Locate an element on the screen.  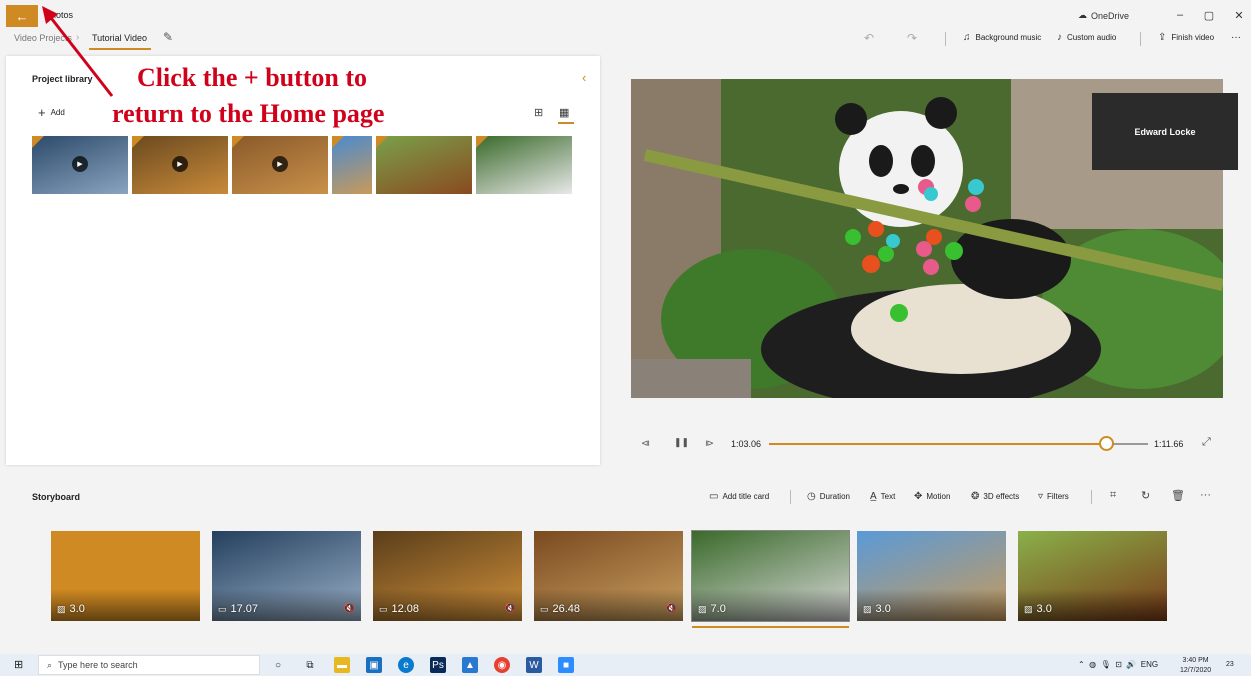
fullscreen-icon: ⤢ is located at coordinates (1206, 442).